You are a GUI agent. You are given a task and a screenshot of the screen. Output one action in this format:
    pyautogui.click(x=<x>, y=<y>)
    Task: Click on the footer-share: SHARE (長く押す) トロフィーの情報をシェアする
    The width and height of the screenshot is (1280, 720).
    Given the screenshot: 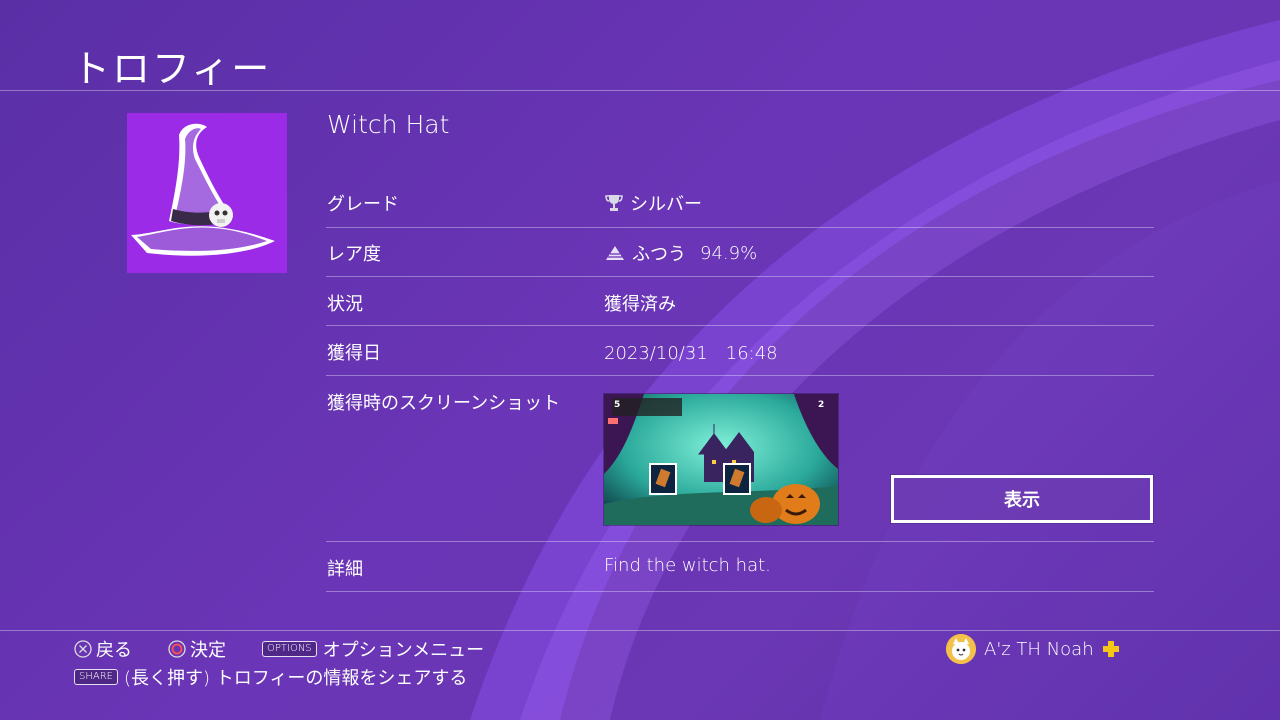 What is the action you would take?
    pyautogui.click(x=270, y=677)
    